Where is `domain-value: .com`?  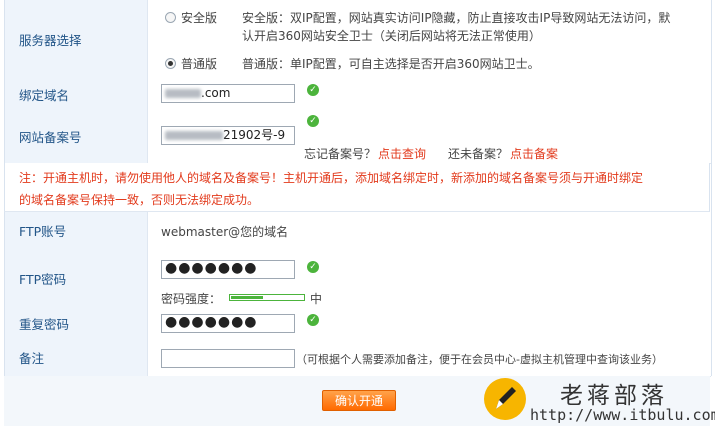 domain-value: .com is located at coordinates (216, 93).